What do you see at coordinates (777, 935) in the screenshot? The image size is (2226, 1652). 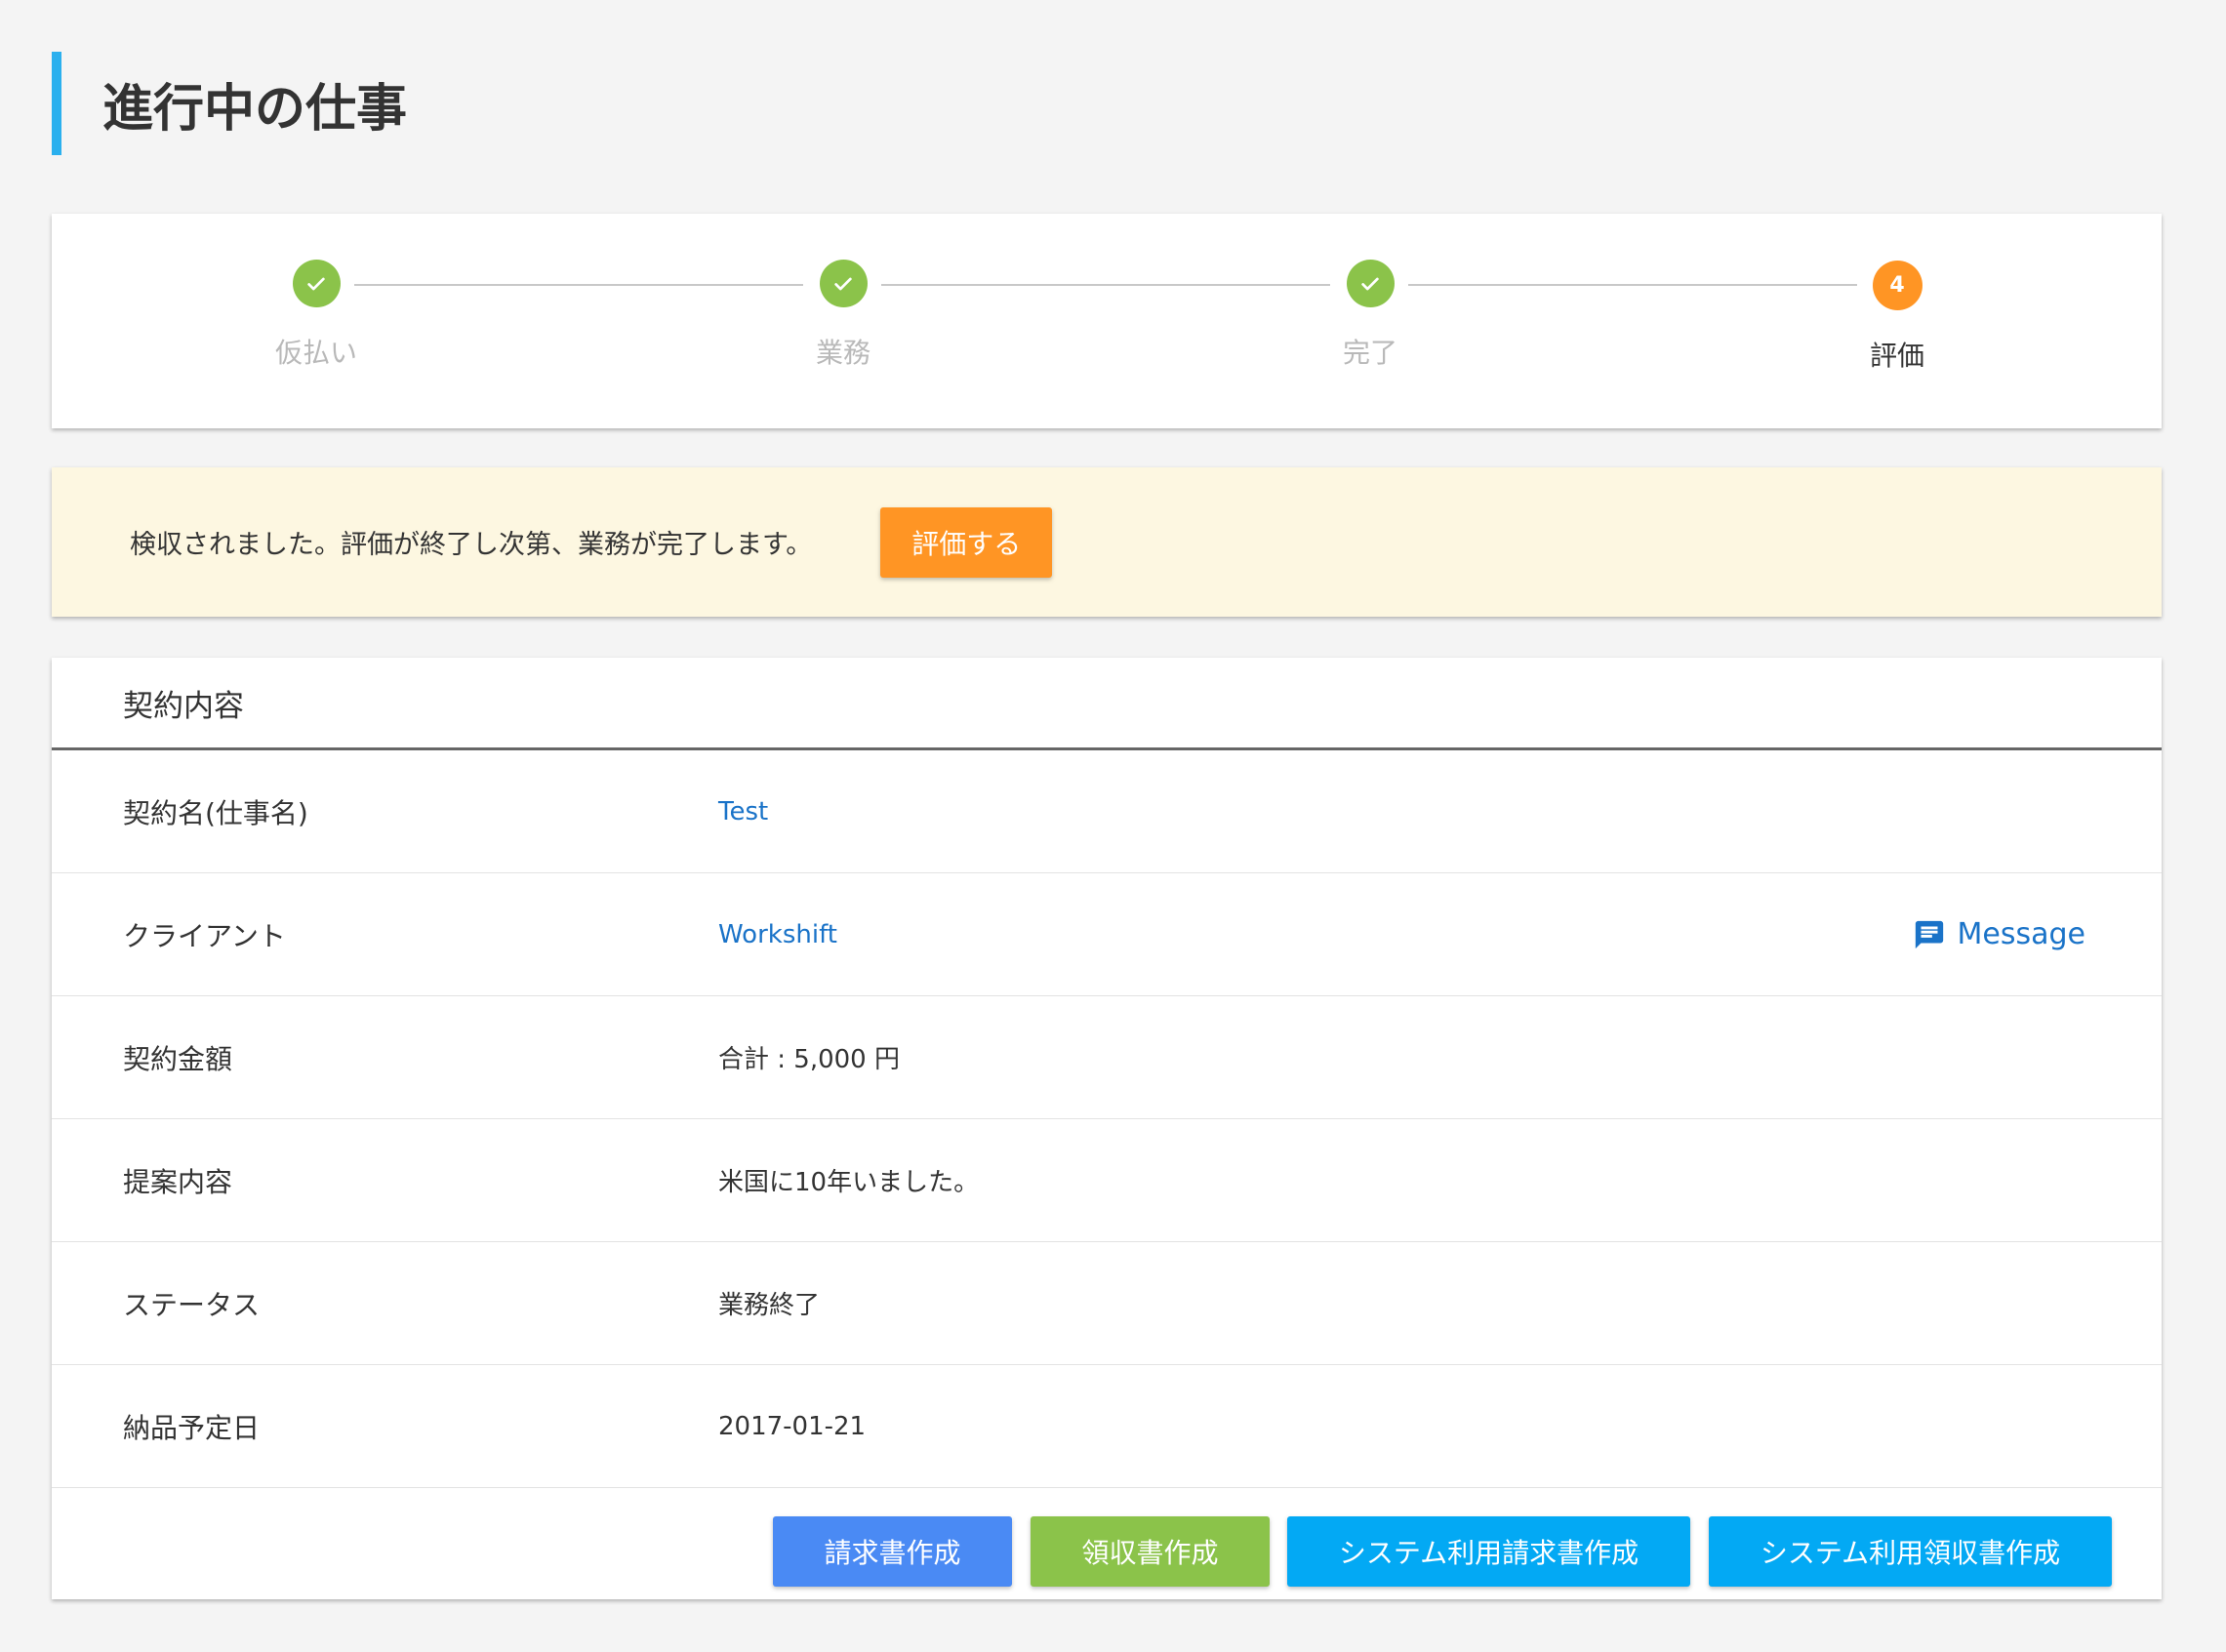 I see `client-link: Workshift` at bounding box center [777, 935].